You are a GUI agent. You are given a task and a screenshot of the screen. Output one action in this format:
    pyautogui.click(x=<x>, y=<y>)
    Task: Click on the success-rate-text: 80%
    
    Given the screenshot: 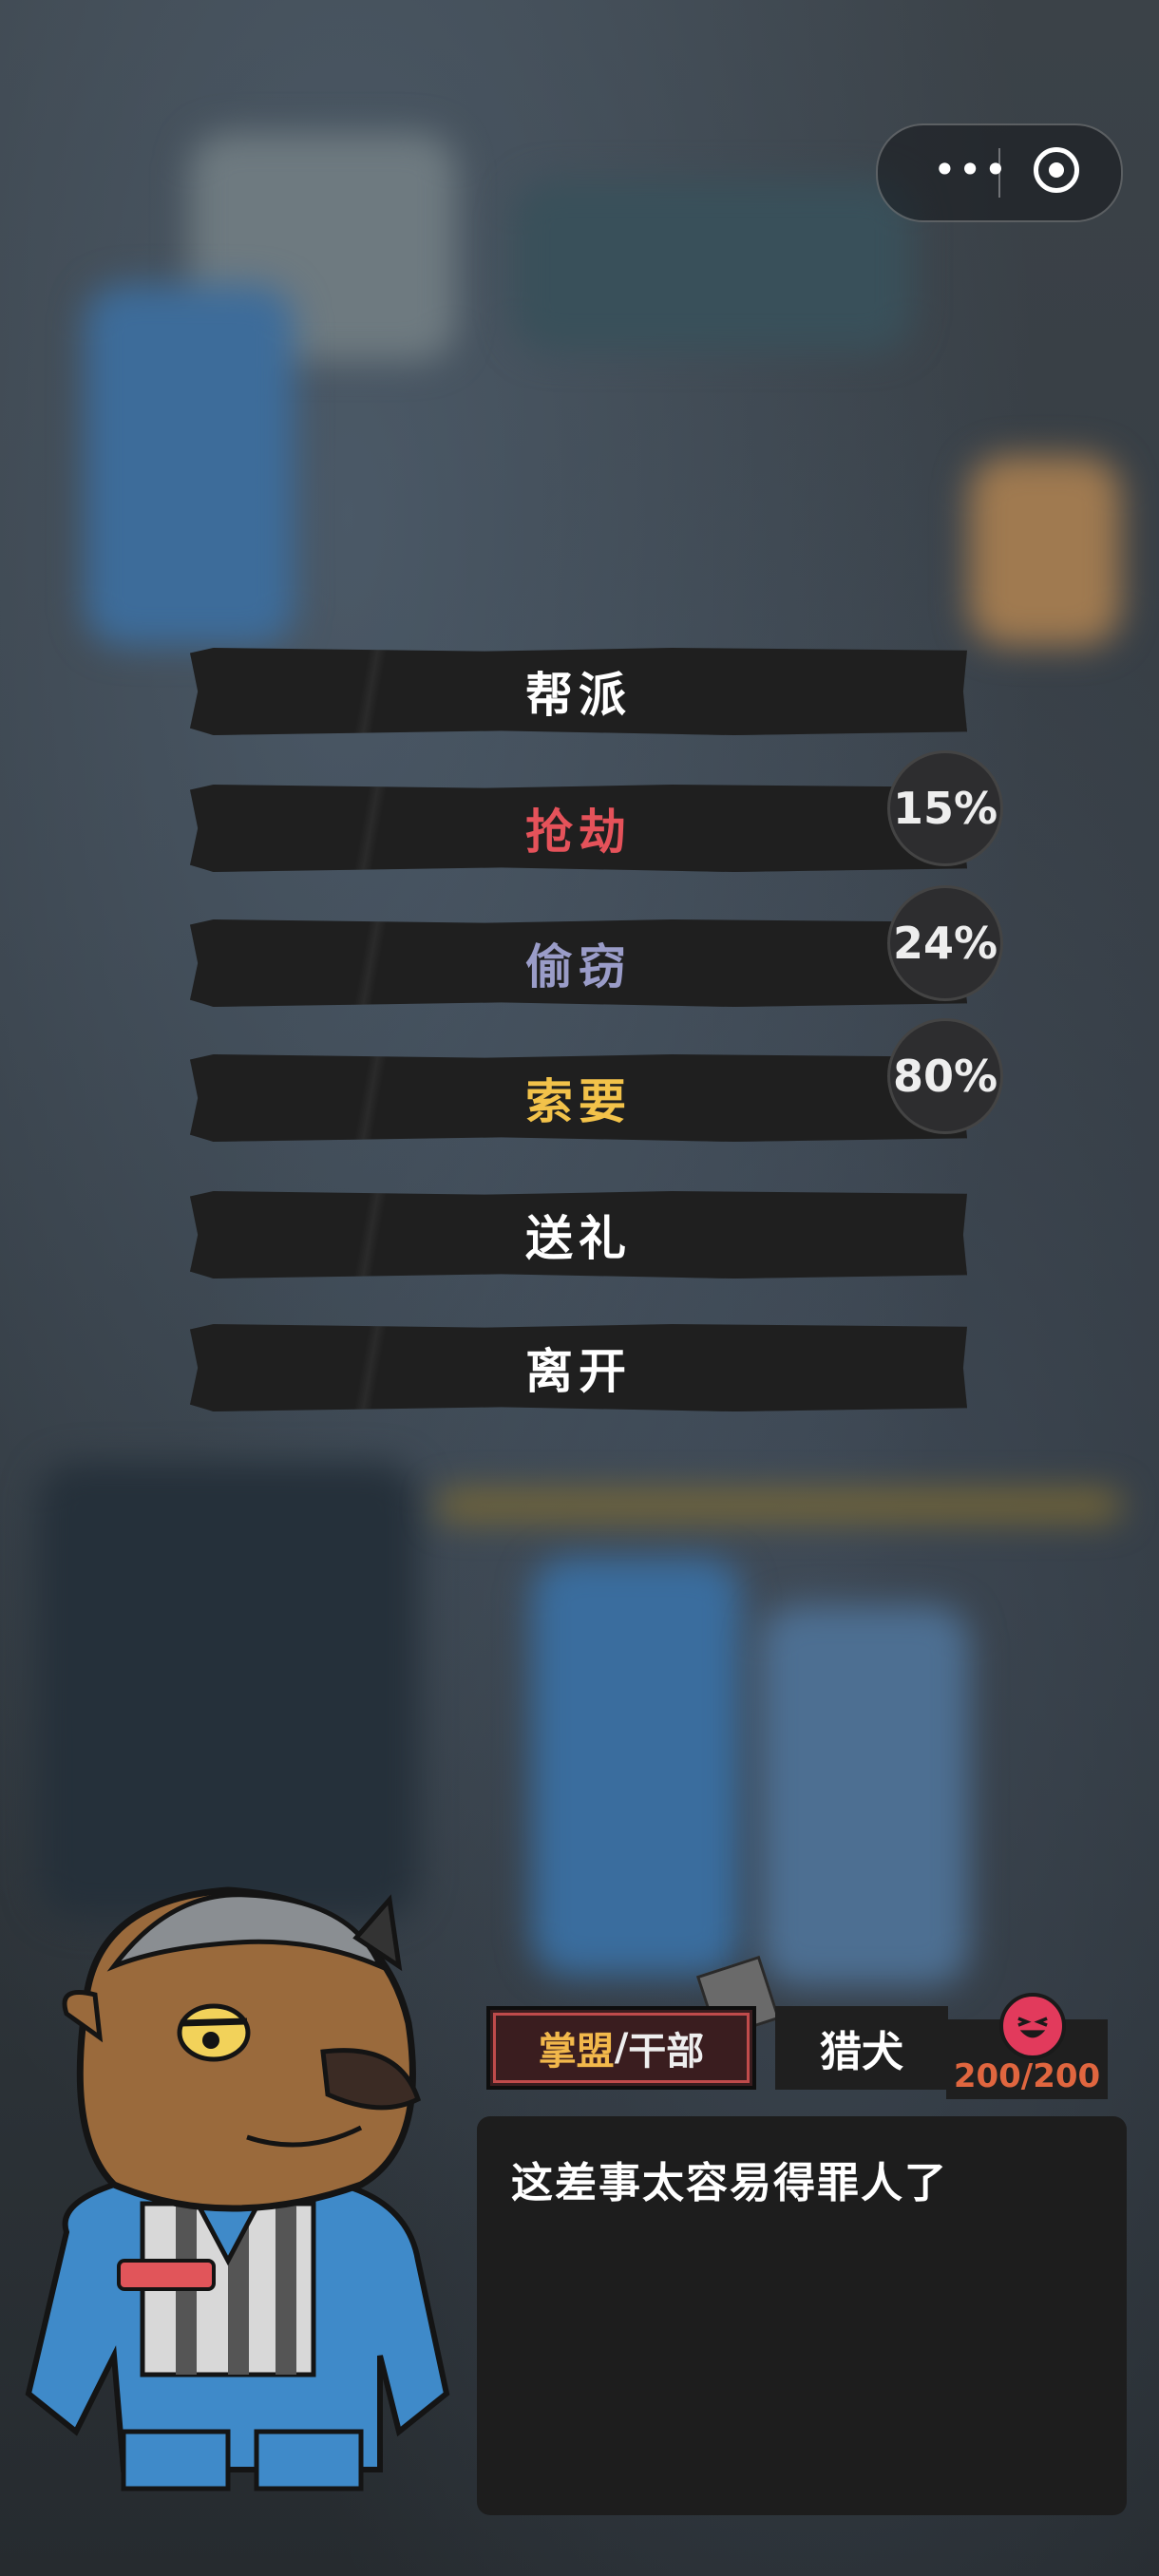 What is the action you would take?
    pyautogui.click(x=945, y=1076)
    